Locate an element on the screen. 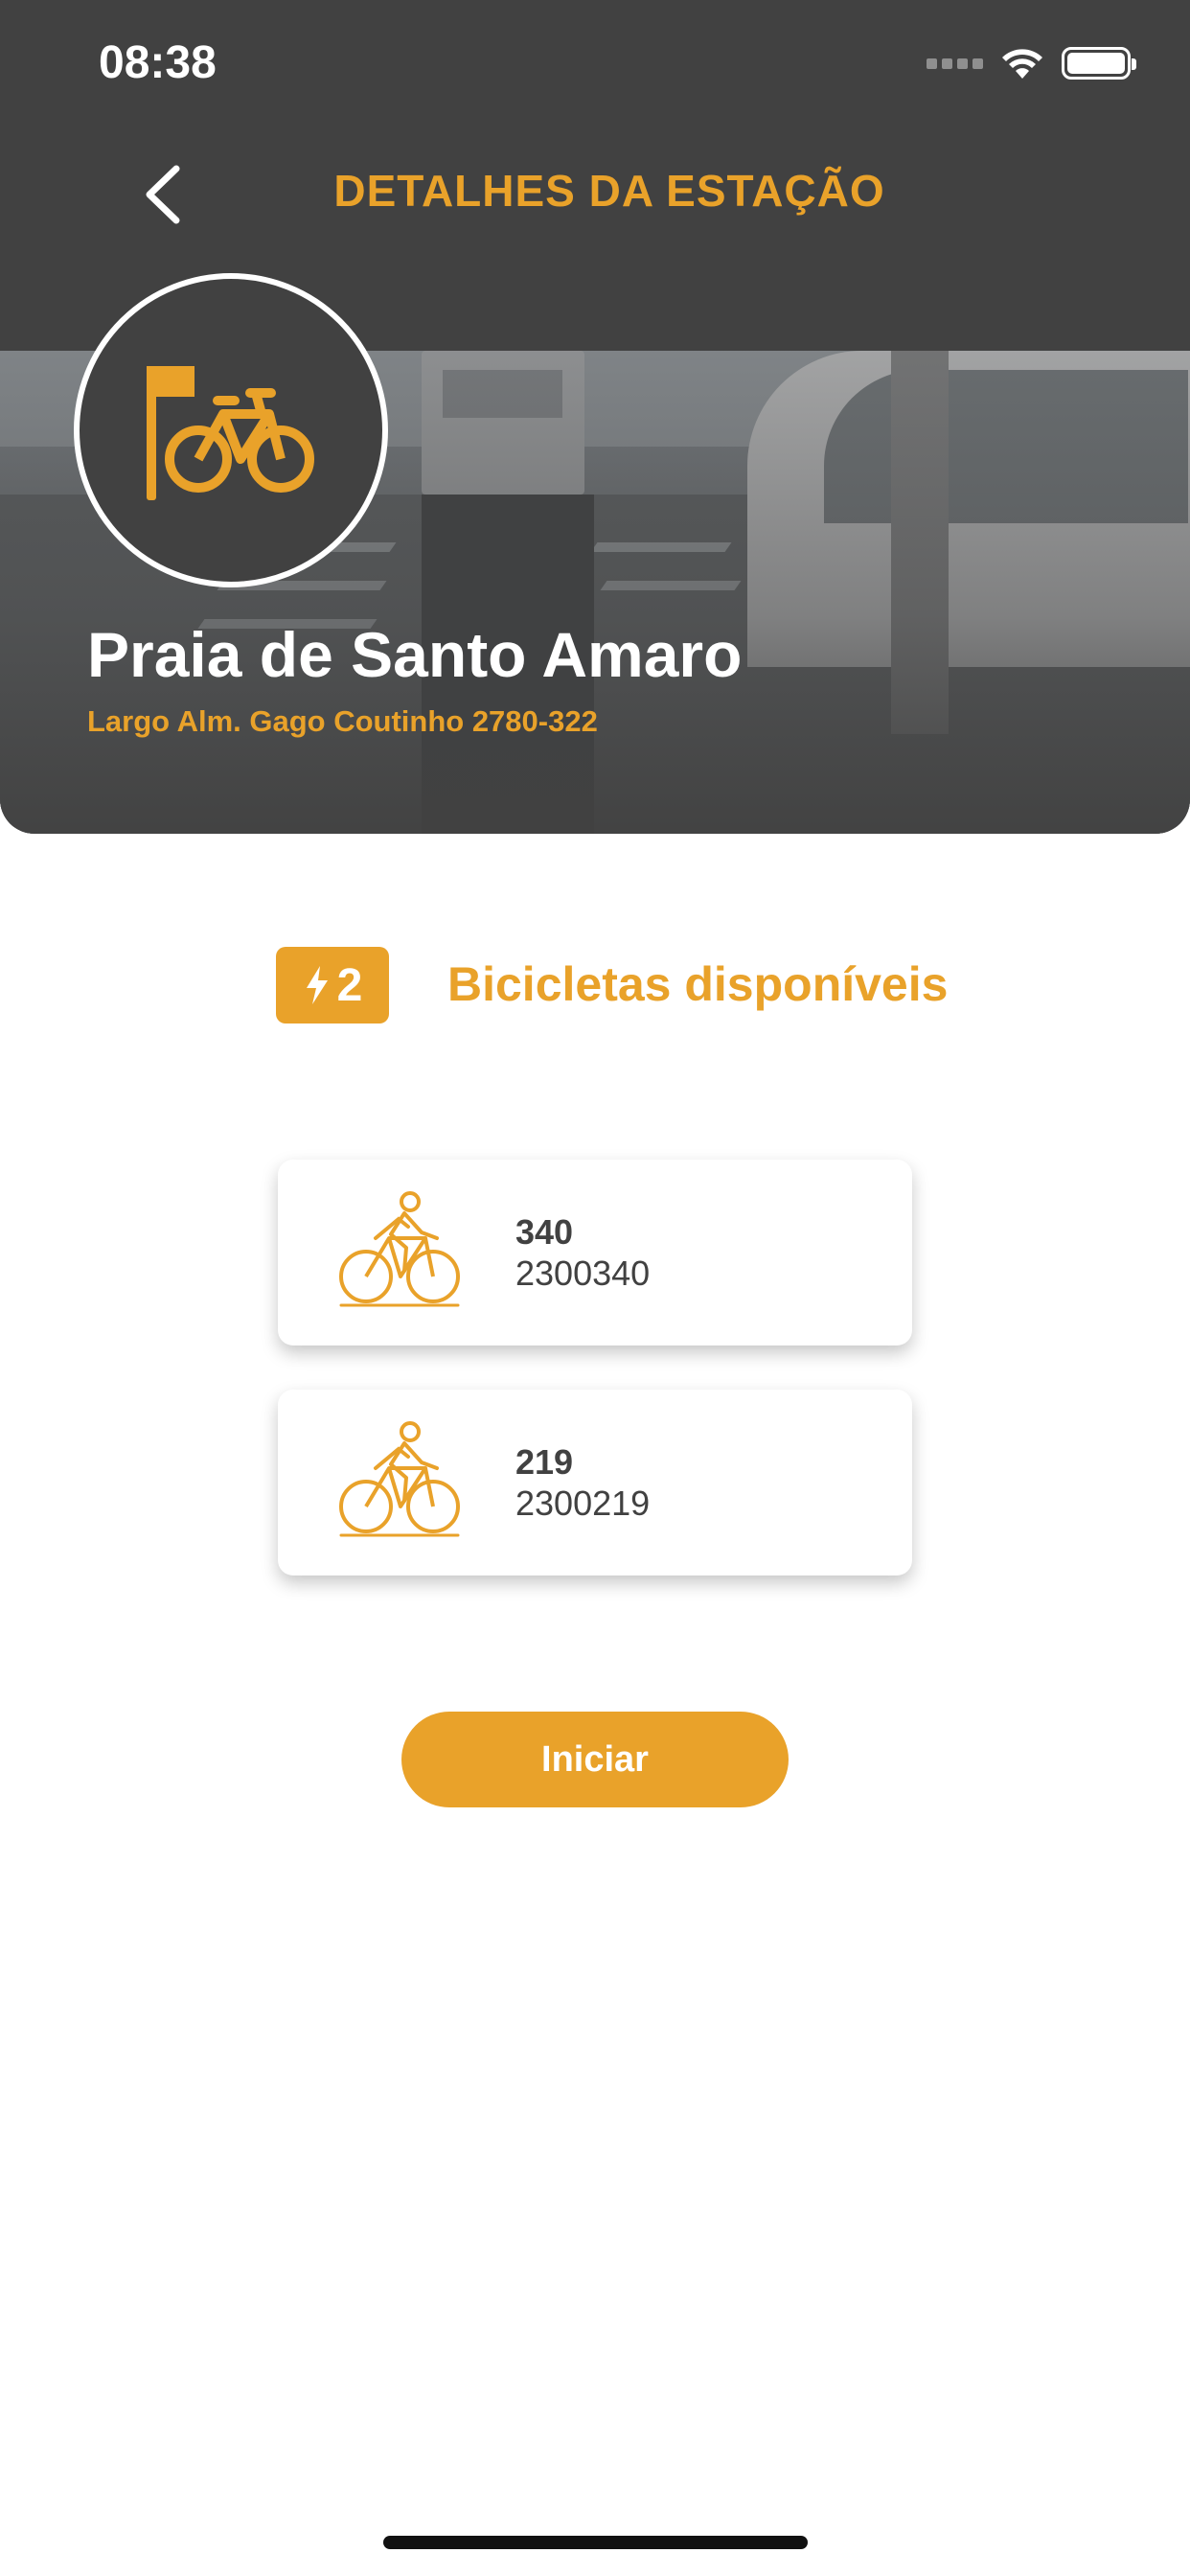 This screenshot has height=2576, width=1190. bike-card: 219 2300219 is located at coordinates (595, 1483).